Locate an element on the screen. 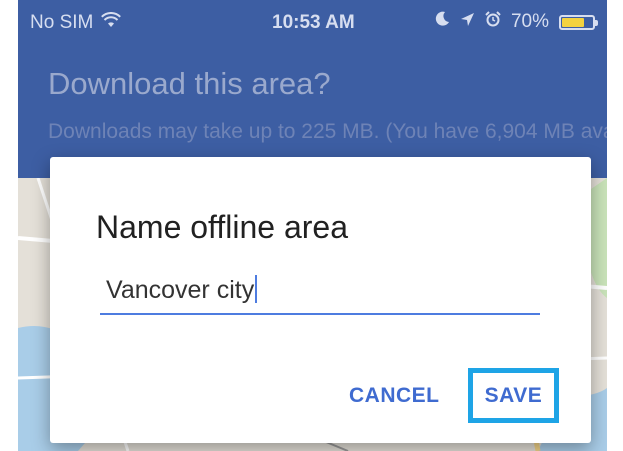 The image size is (623, 451). area-name-input: Vancover city is located at coordinates (320, 292).